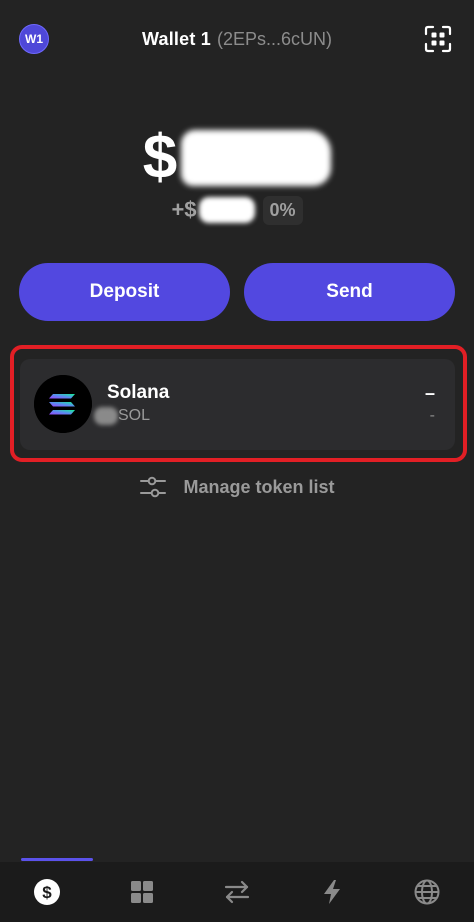 The image size is (474, 922). I want to click on redacted-balance, so click(256, 158).